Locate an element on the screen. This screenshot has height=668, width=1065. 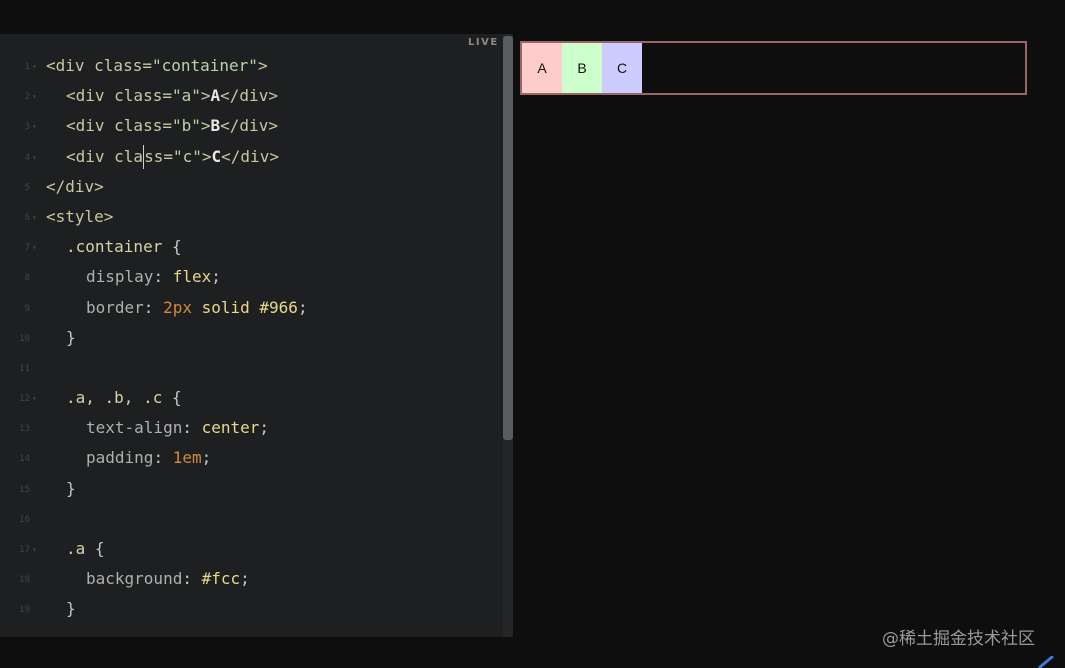
token: text-align is located at coordinates (134, 428).